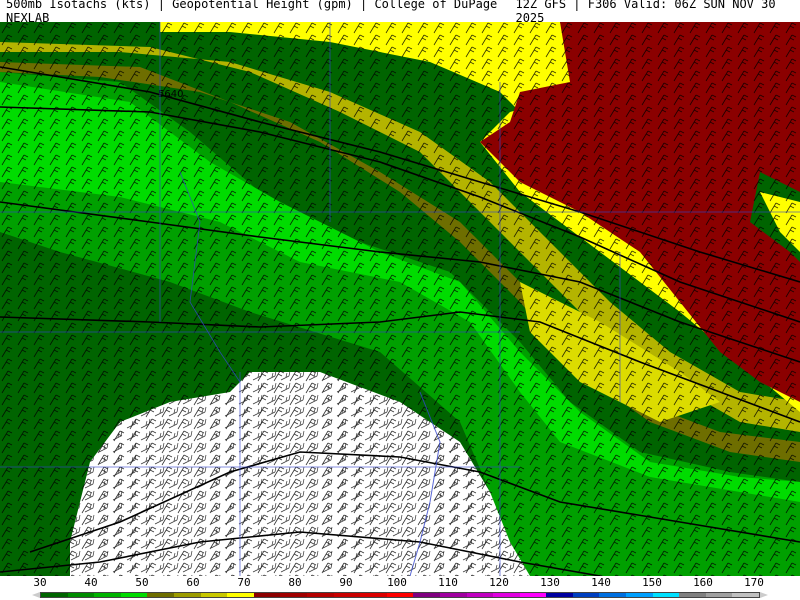 This screenshot has width=800, height=600. I want to click on colorbar-tick-label: 40, so click(91, 582).